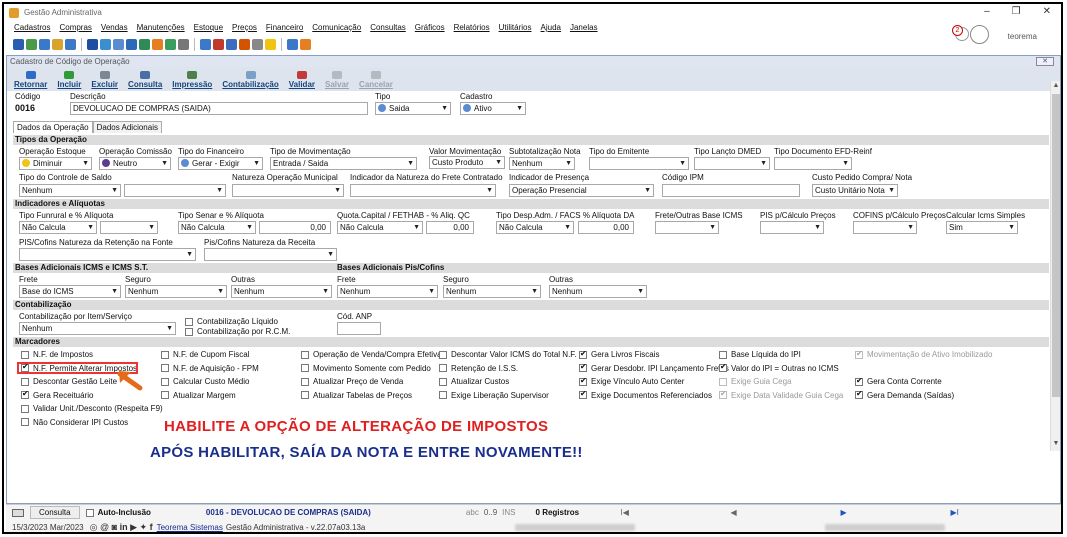 Image resolution: width=1067 pixels, height=537 pixels. I want to click on cadastro-select: Ativo, so click(493, 108).